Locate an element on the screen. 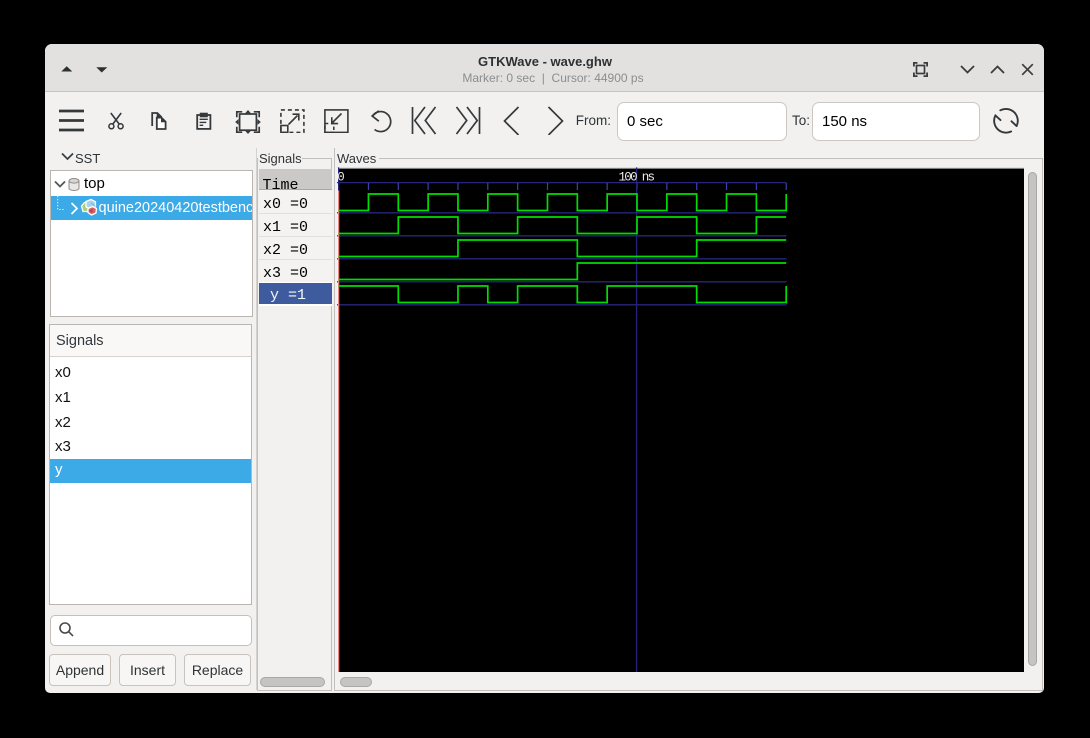  svg-text: 100 ns is located at coordinates (637, 178).